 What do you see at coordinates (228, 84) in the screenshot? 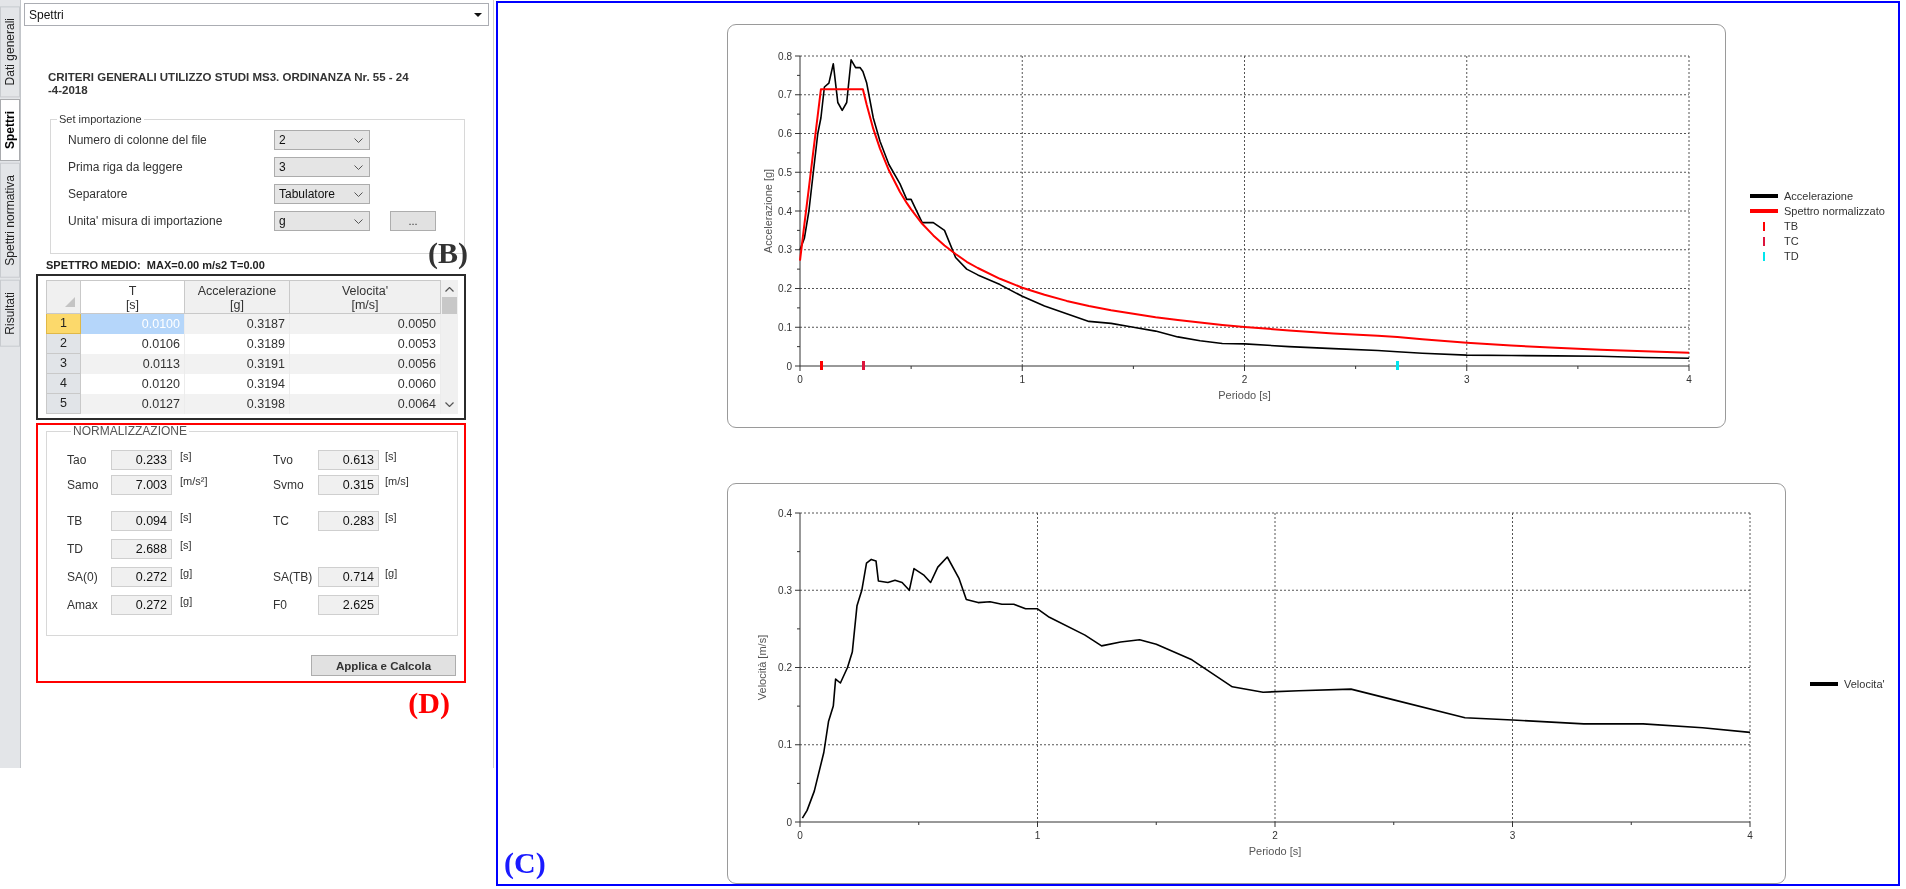
I see `section-title: CRITERI GENERALI UTILIZZO STUDI MS3. ORDINANZA Nr. 55 - 24 -4-2018` at bounding box center [228, 84].